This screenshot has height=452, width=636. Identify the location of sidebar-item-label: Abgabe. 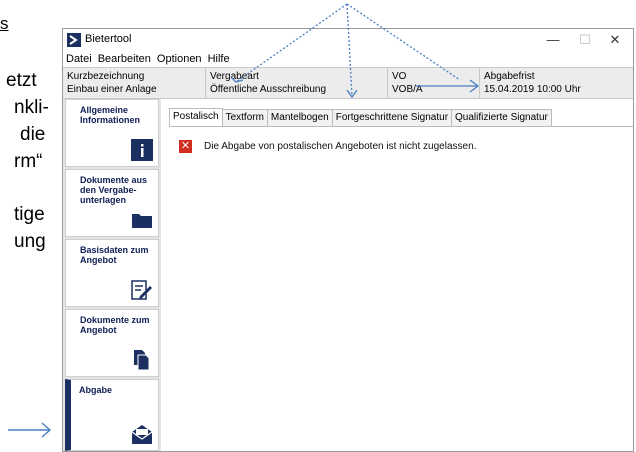
(96, 390).